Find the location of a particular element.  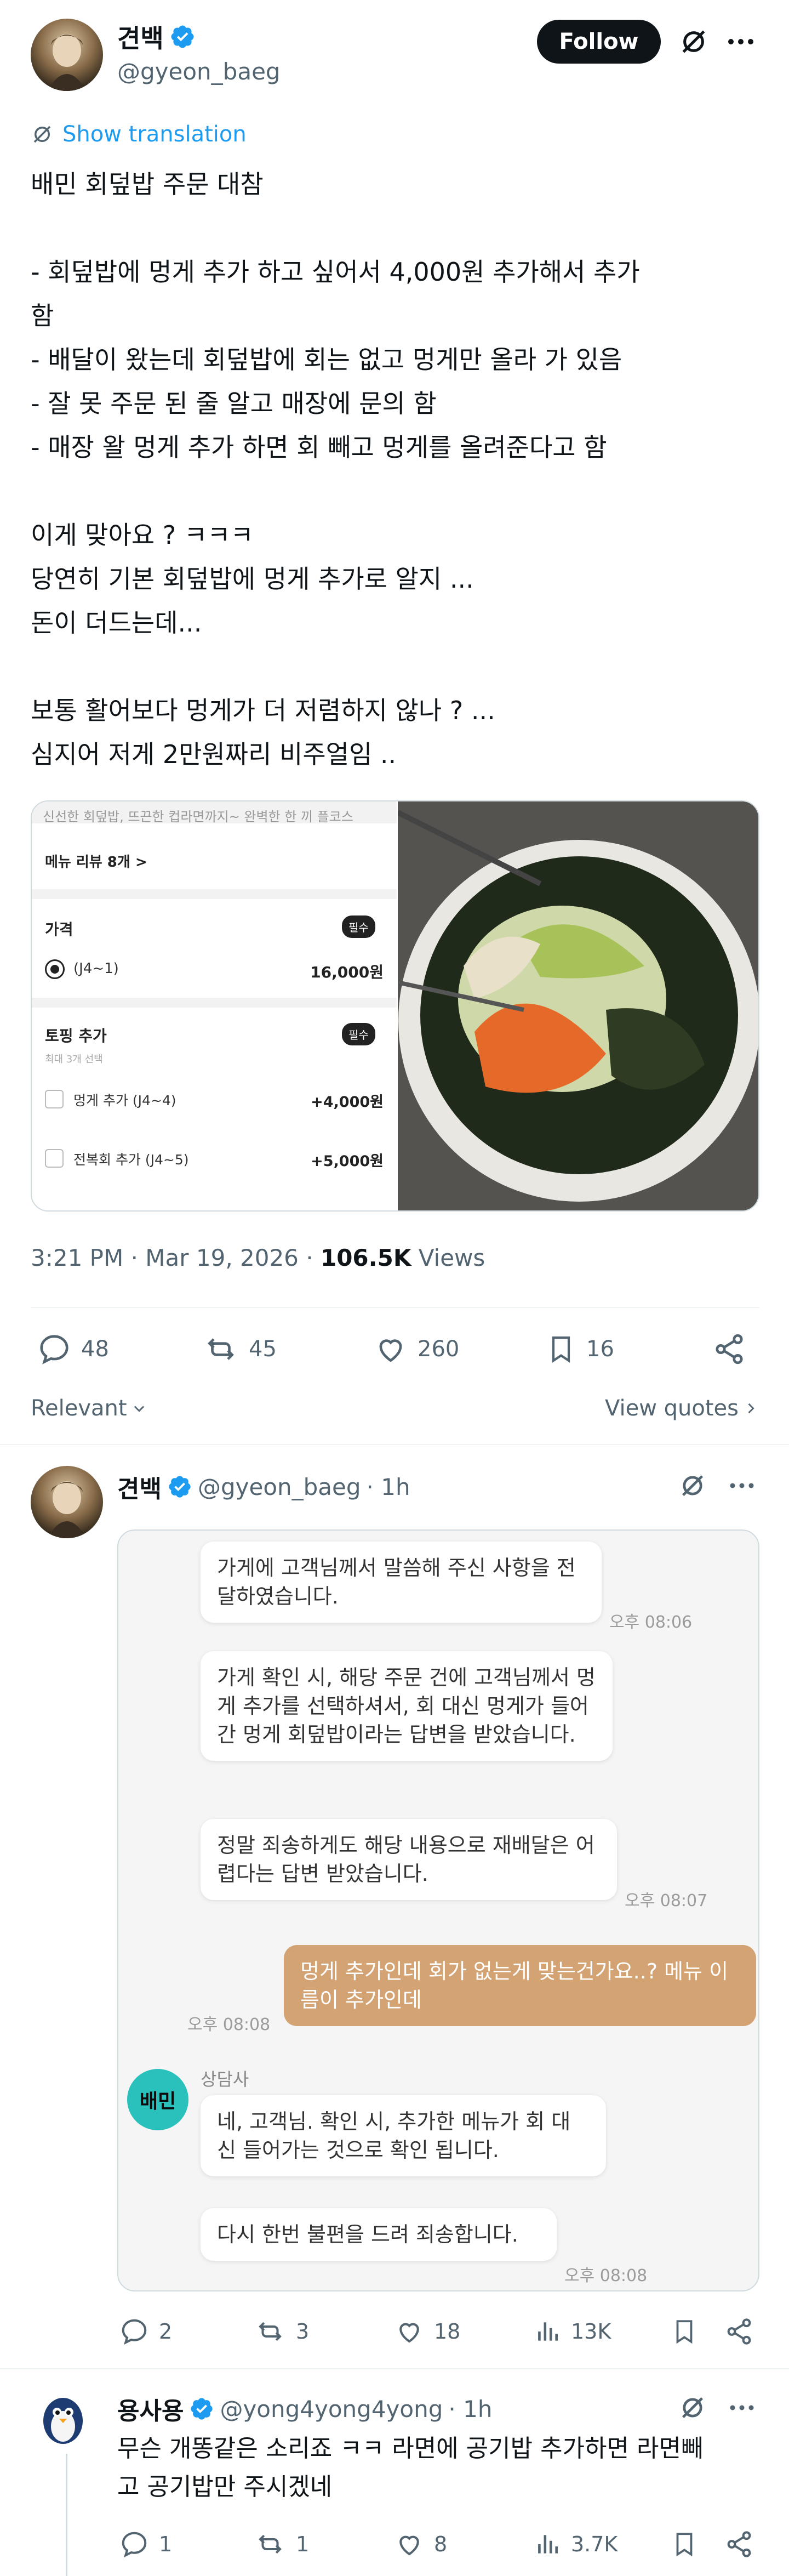

repost-count: 45 is located at coordinates (263, 1349).